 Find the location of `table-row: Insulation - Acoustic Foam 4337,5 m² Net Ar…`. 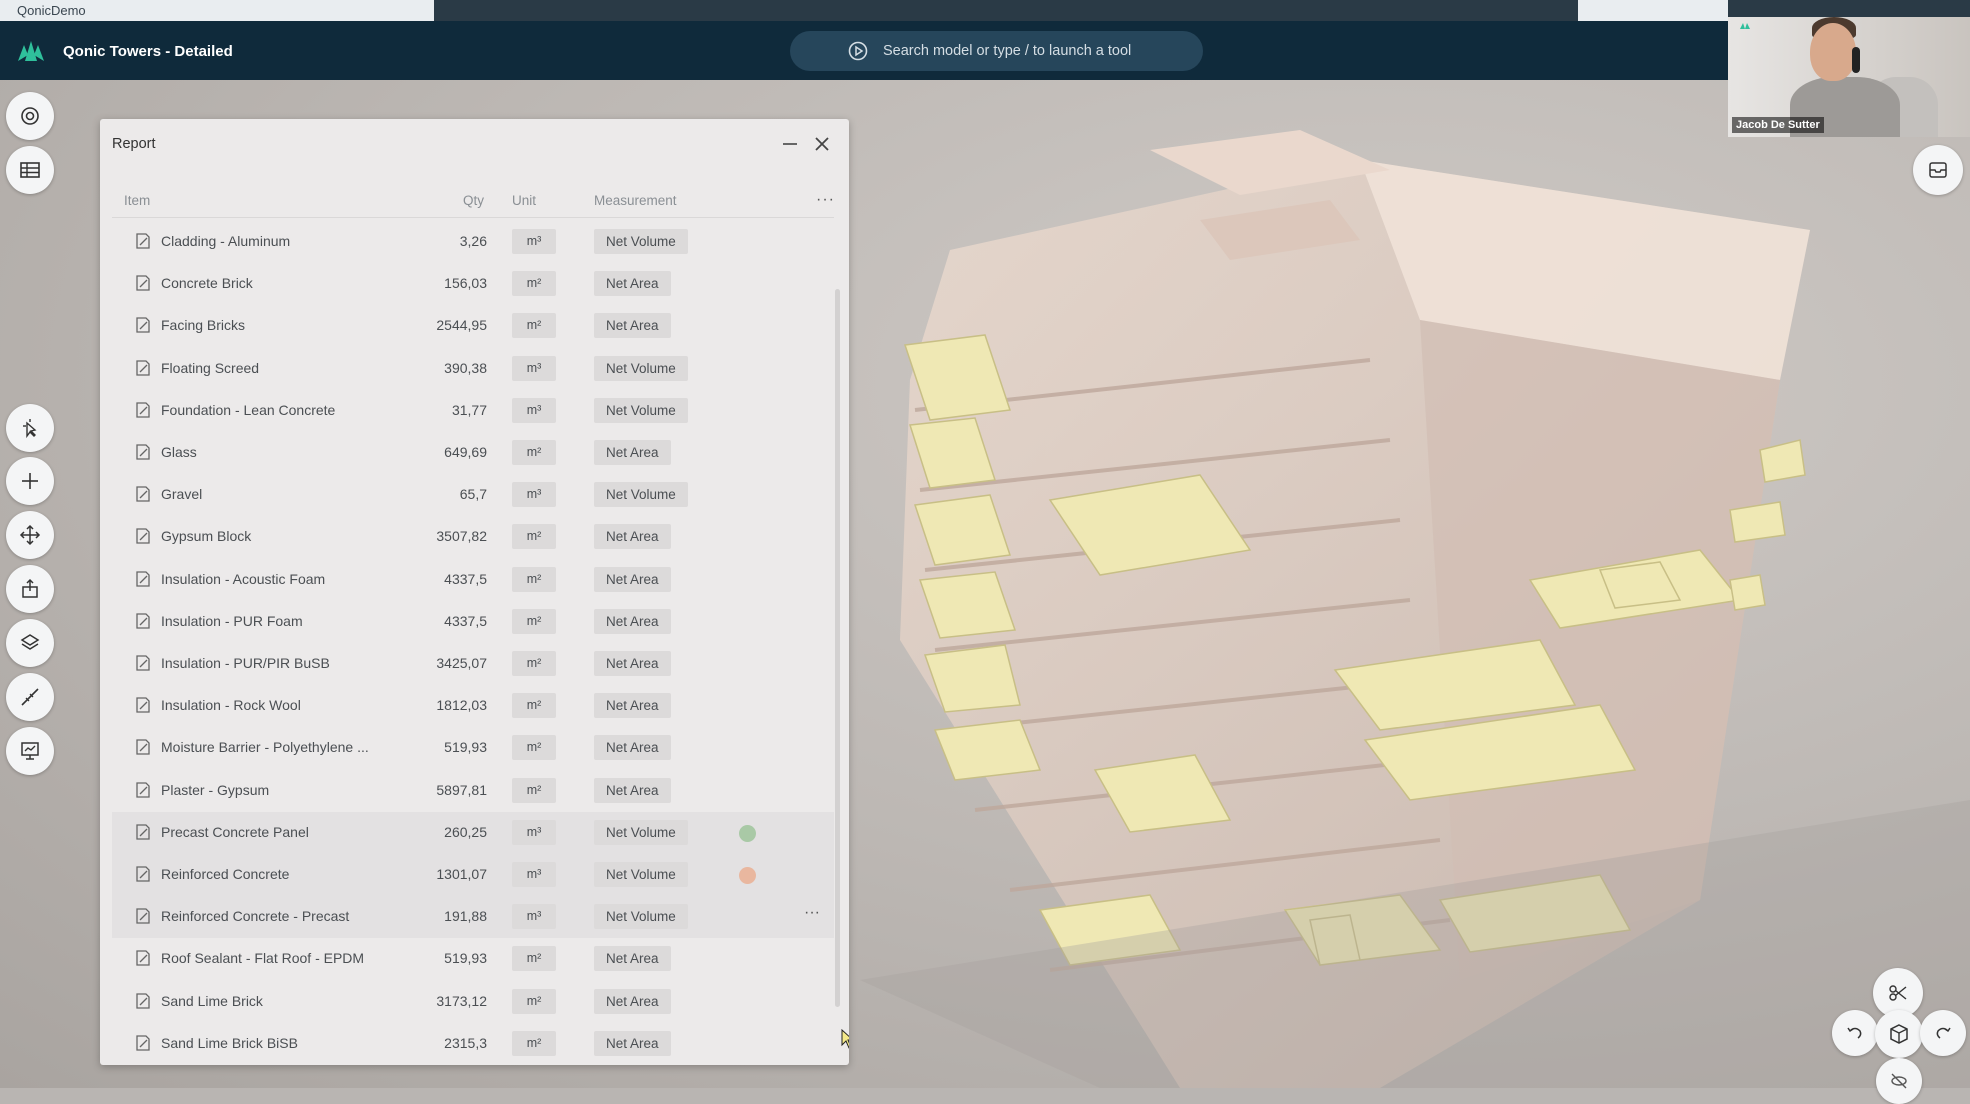

table-row: Insulation - Acoustic Foam 4337,5 m² Net Ar… is located at coordinates (473, 580).